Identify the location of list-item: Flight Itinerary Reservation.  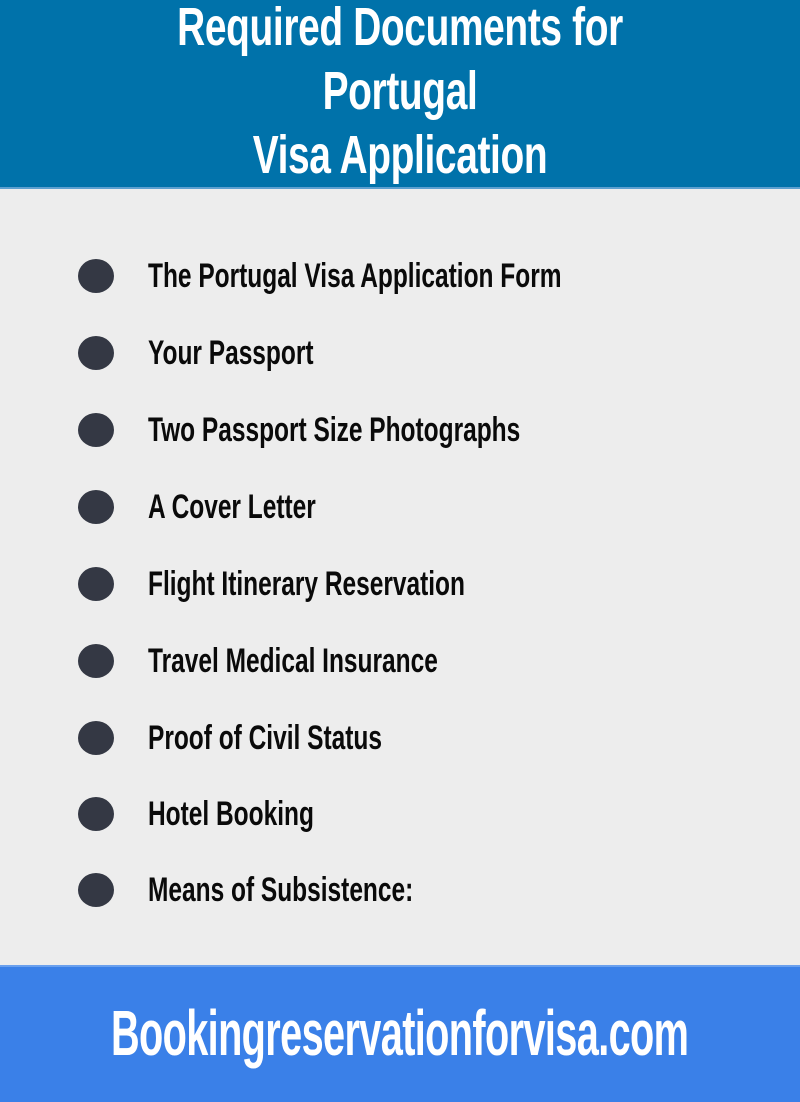
(333, 584).